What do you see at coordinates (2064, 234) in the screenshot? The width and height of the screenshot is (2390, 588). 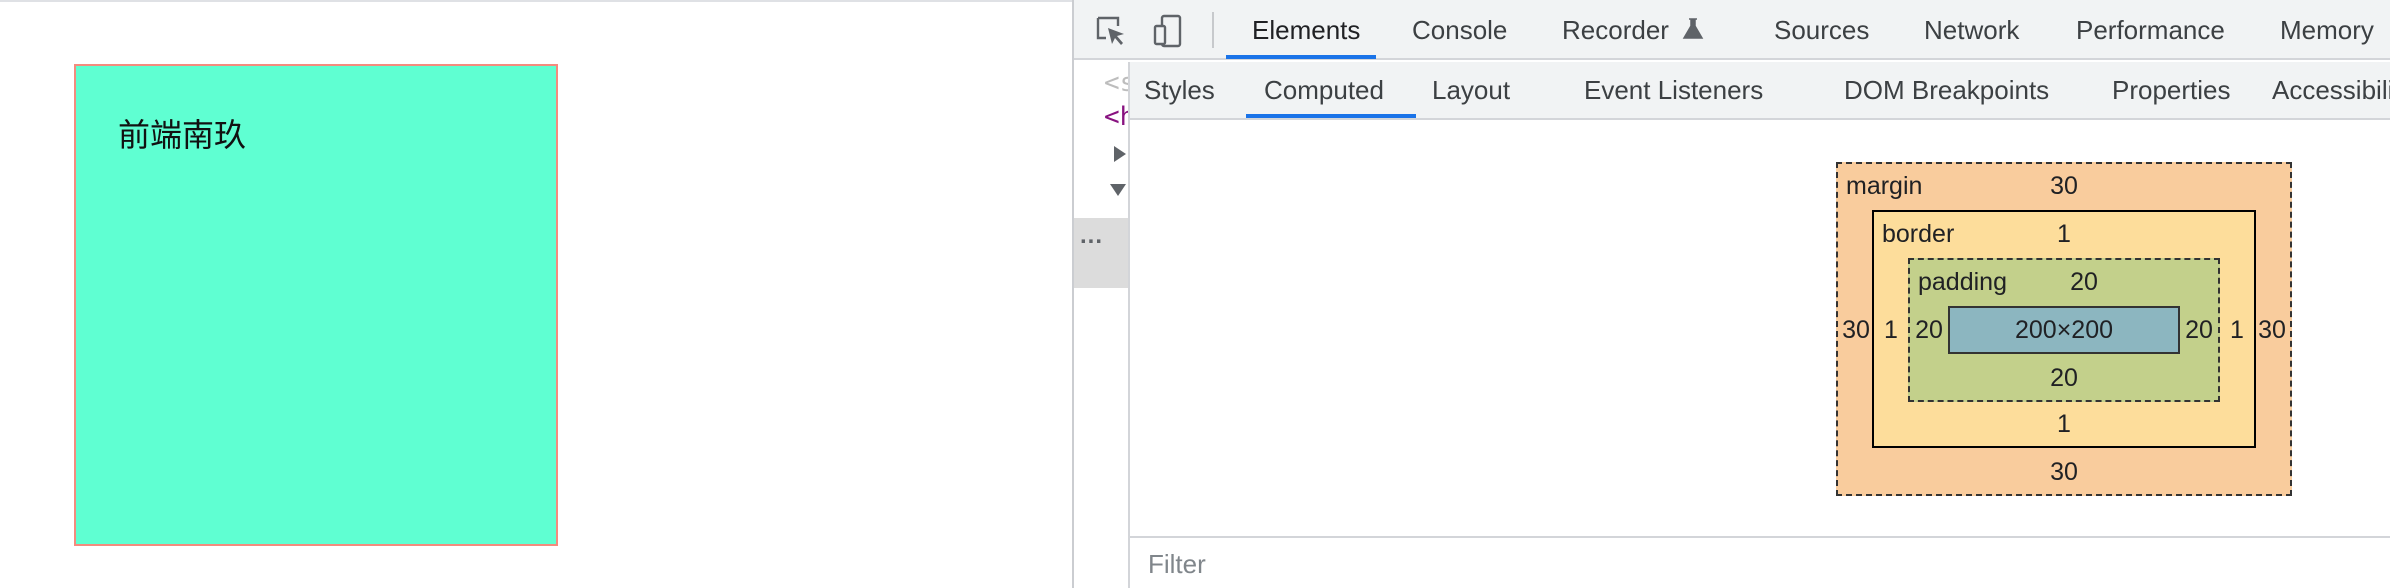 I see `border-top-value: 1` at bounding box center [2064, 234].